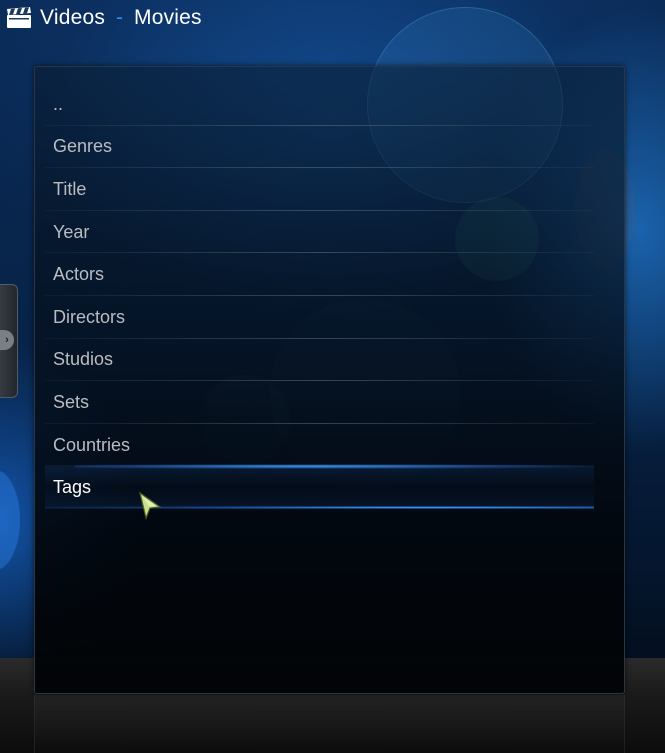 This screenshot has width=665, height=753. I want to click on list-item-actors: Actors, so click(329, 274).